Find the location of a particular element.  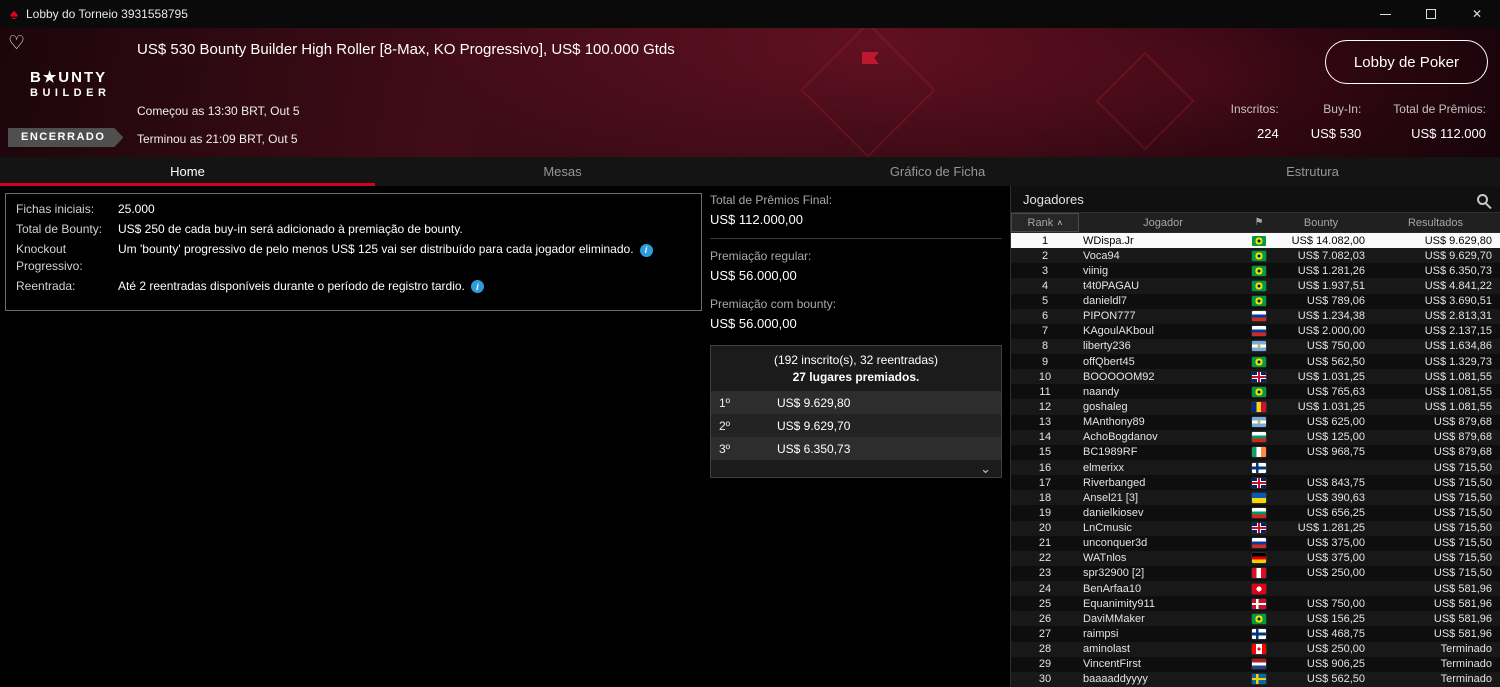

minimize-button is located at coordinates (1385, 14).